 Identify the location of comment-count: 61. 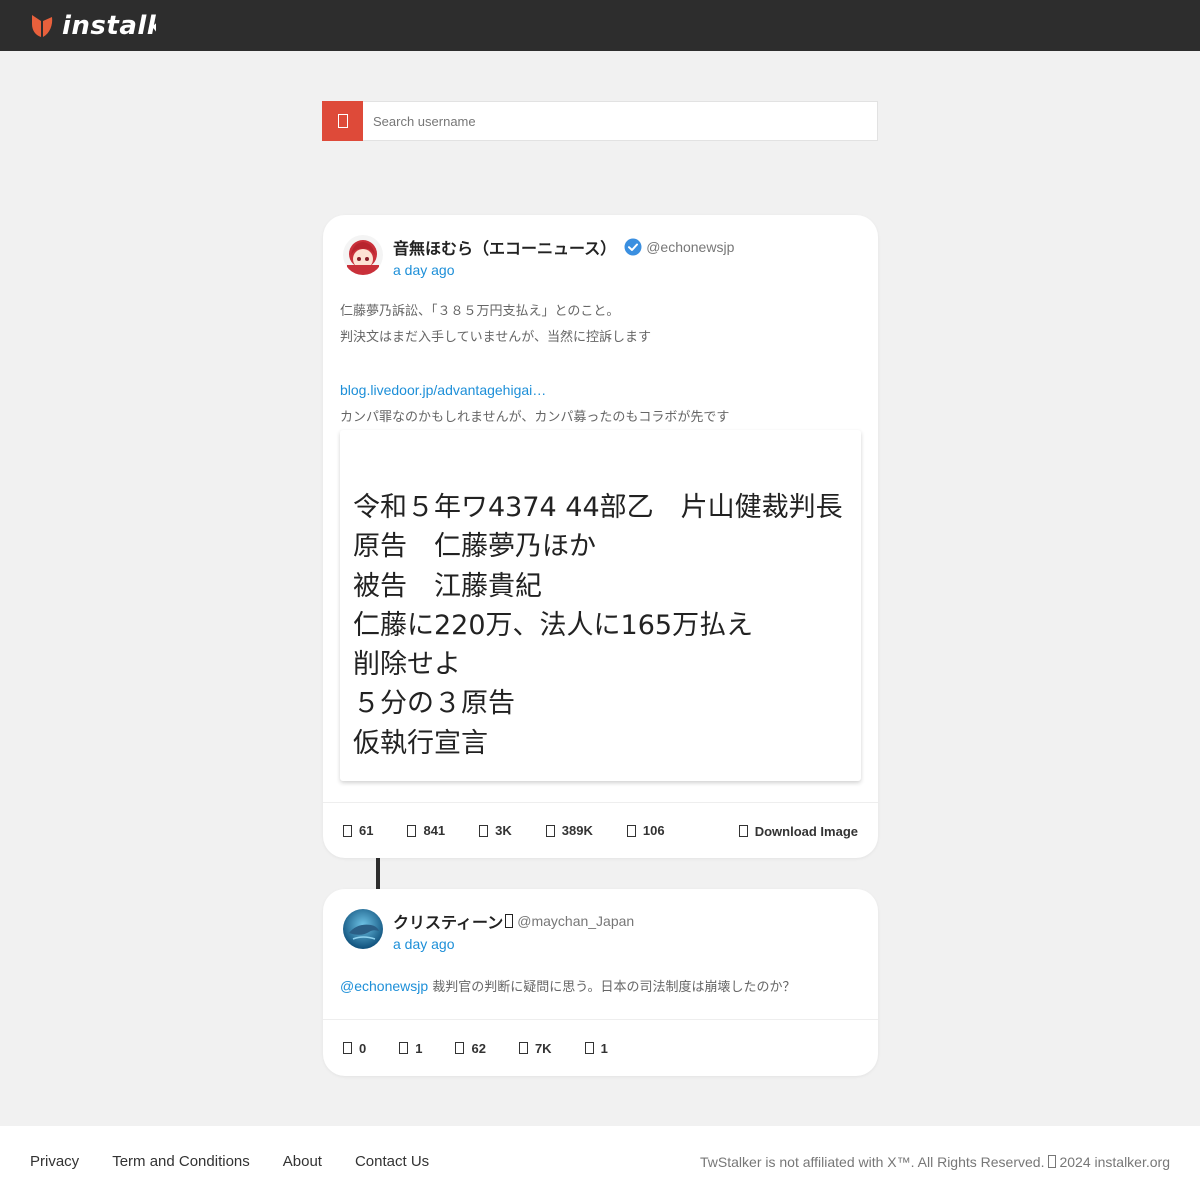
(358, 830).